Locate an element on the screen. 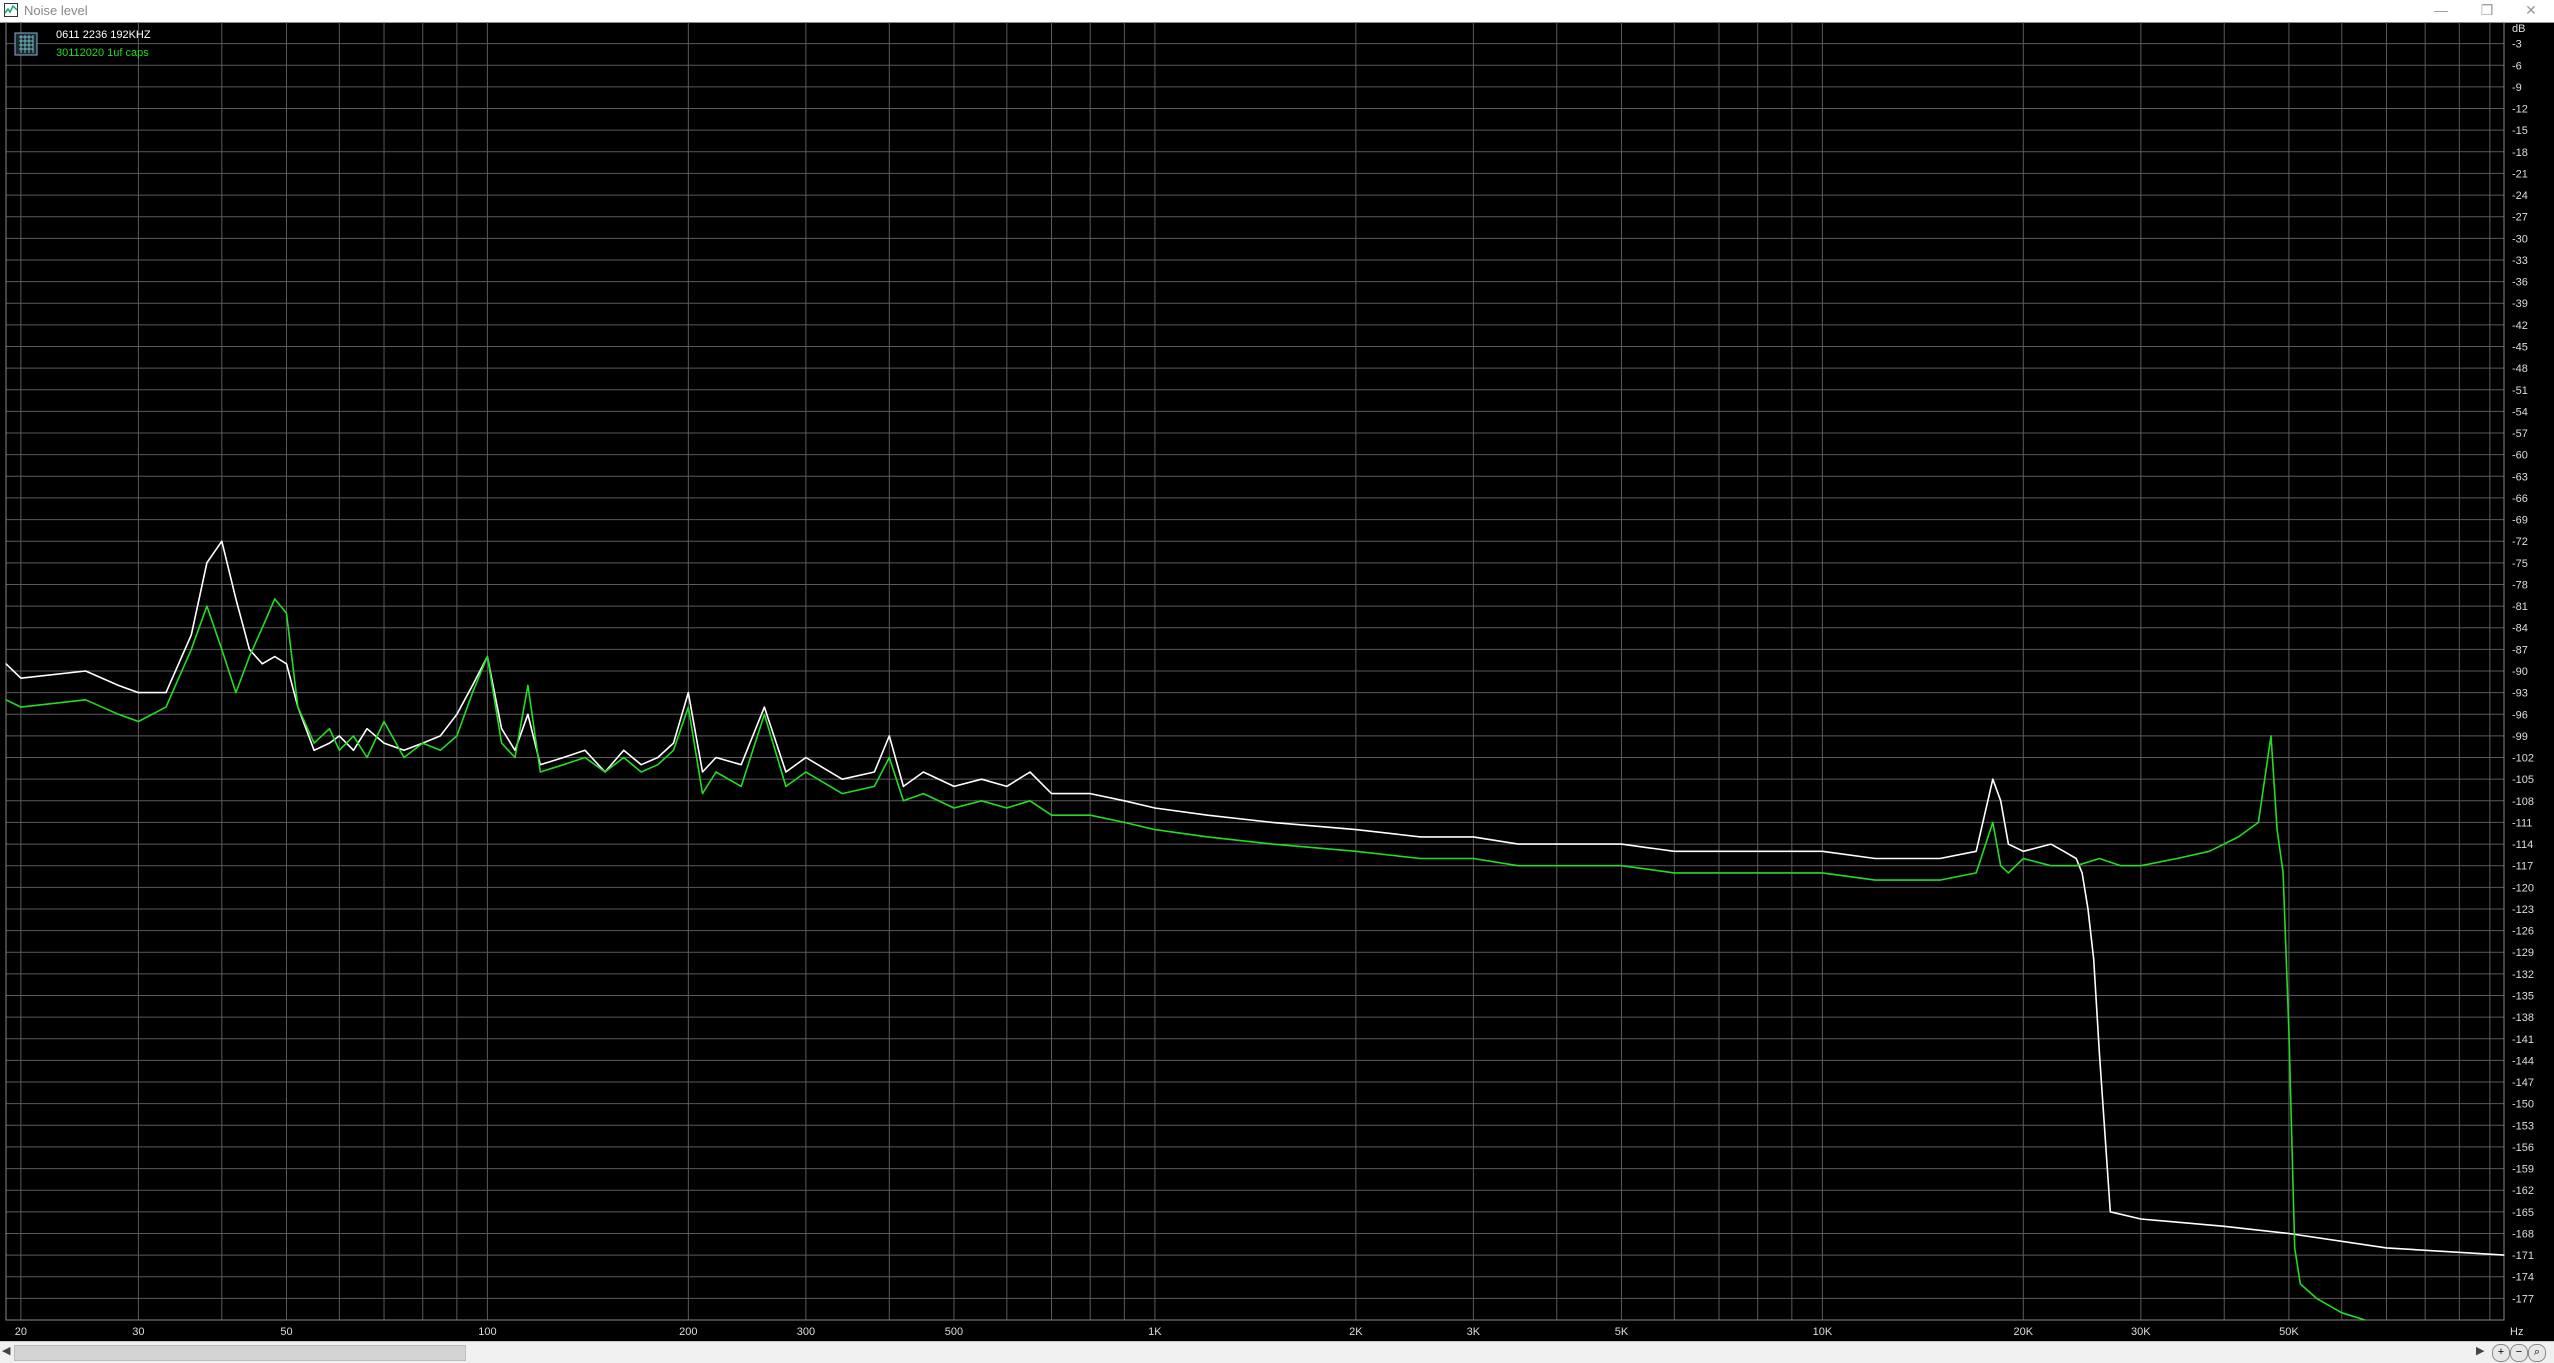 The height and width of the screenshot is (1363, 2554). zoom-in-icon: + is located at coordinates (2501, 1353).